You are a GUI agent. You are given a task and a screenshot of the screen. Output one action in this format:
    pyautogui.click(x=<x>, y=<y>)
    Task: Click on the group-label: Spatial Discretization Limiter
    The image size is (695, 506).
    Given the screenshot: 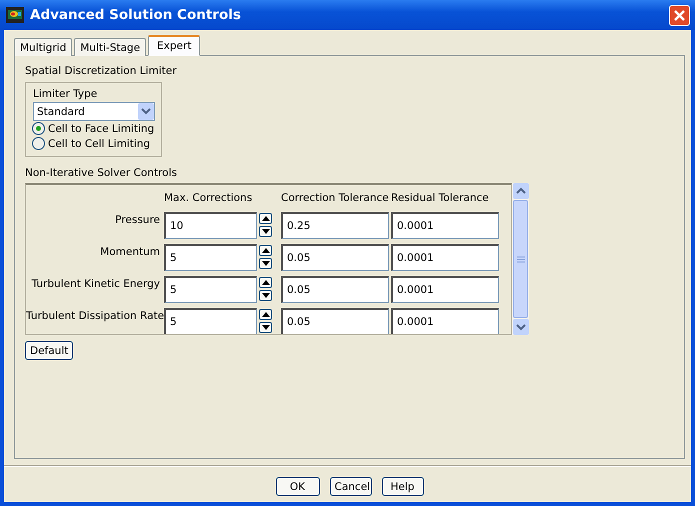 What is the action you would take?
    pyautogui.click(x=101, y=72)
    